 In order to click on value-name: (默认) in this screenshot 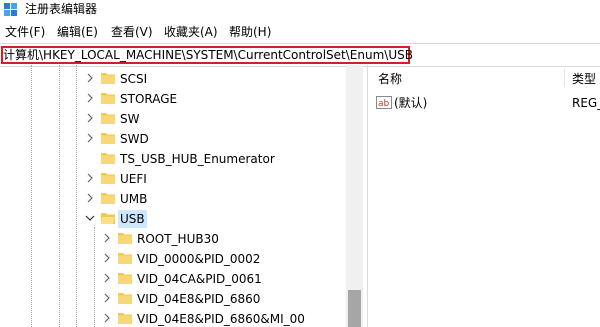, I will do `click(410, 103)`.